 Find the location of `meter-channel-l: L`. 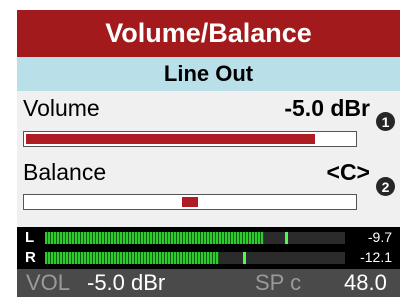

meter-channel-l: L is located at coordinates (30, 237).